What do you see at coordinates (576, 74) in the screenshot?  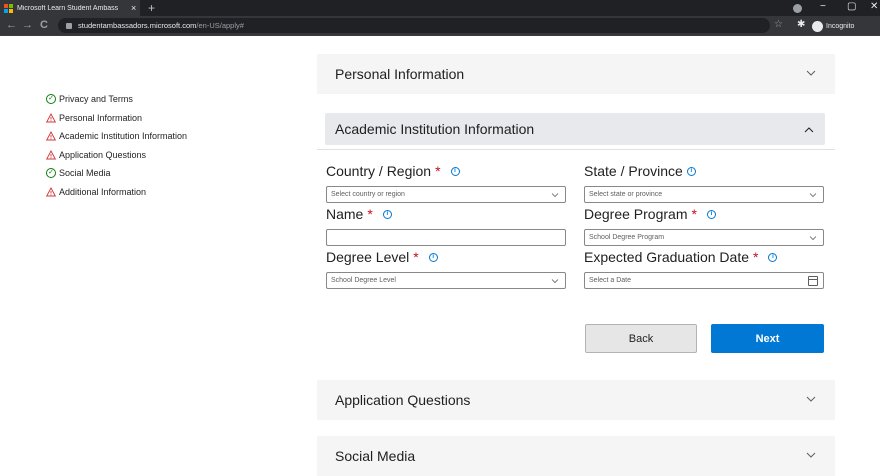 I see `section-personal-information: Personal Information` at bounding box center [576, 74].